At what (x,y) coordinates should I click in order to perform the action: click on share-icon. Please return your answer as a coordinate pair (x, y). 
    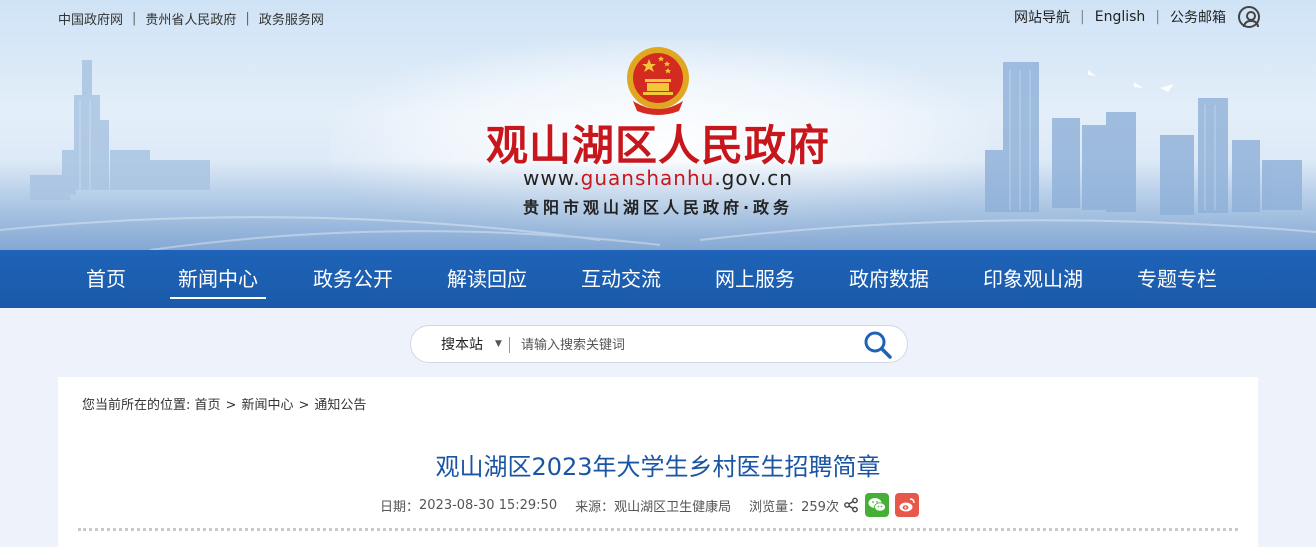
    Looking at the image, I should click on (851, 505).